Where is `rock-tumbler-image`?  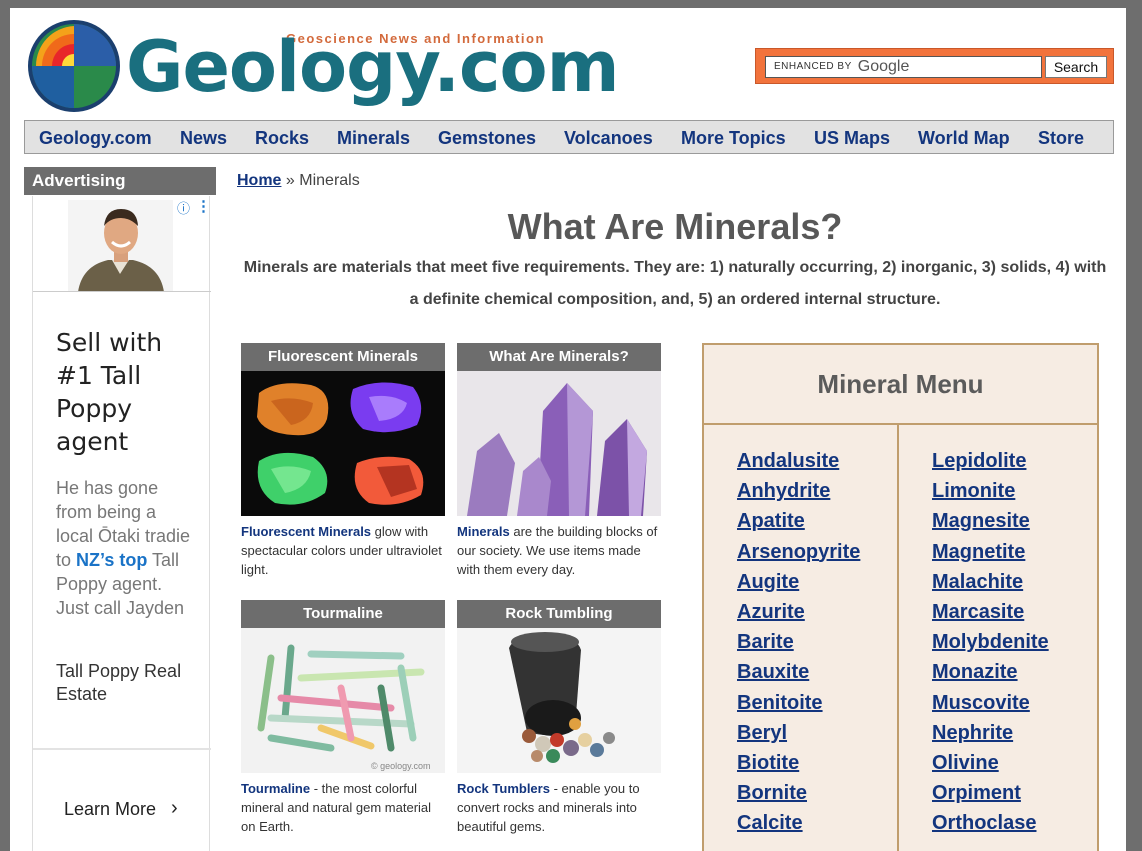 rock-tumbler-image is located at coordinates (559, 700).